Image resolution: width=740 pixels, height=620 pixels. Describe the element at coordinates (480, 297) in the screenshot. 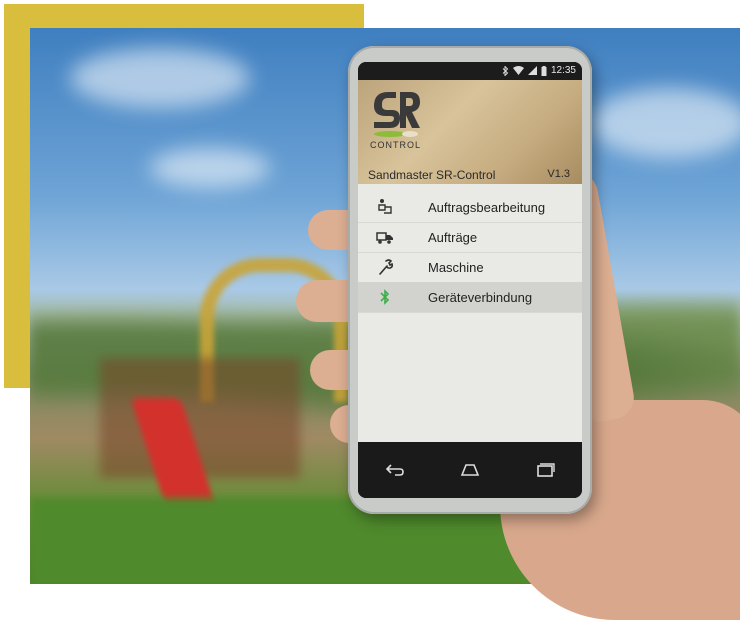

I see `menu-label-geraeteverbindung: Geräteverbindung` at that location.